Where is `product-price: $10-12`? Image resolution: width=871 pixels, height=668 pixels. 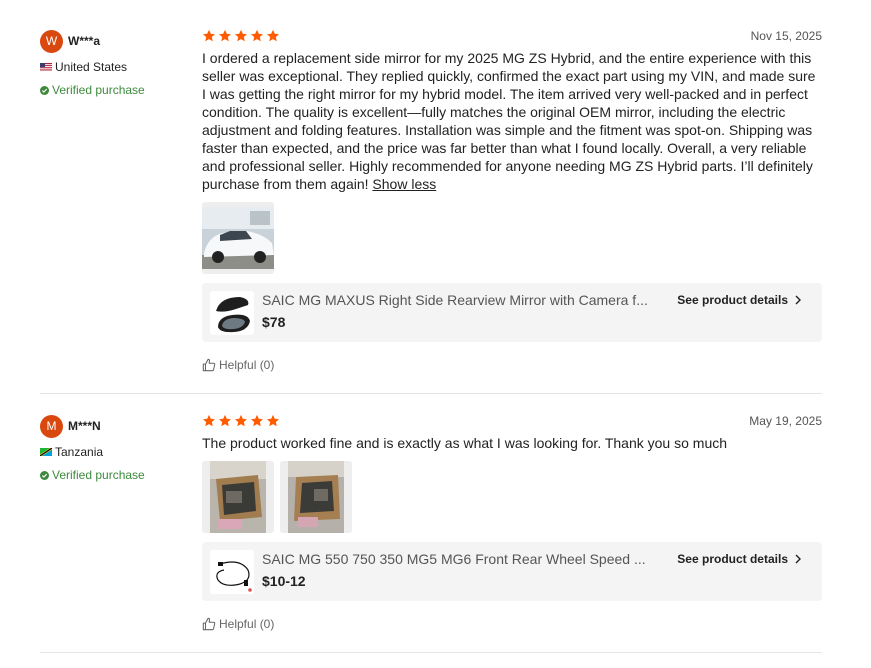
product-price: $10-12 is located at coordinates (284, 581).